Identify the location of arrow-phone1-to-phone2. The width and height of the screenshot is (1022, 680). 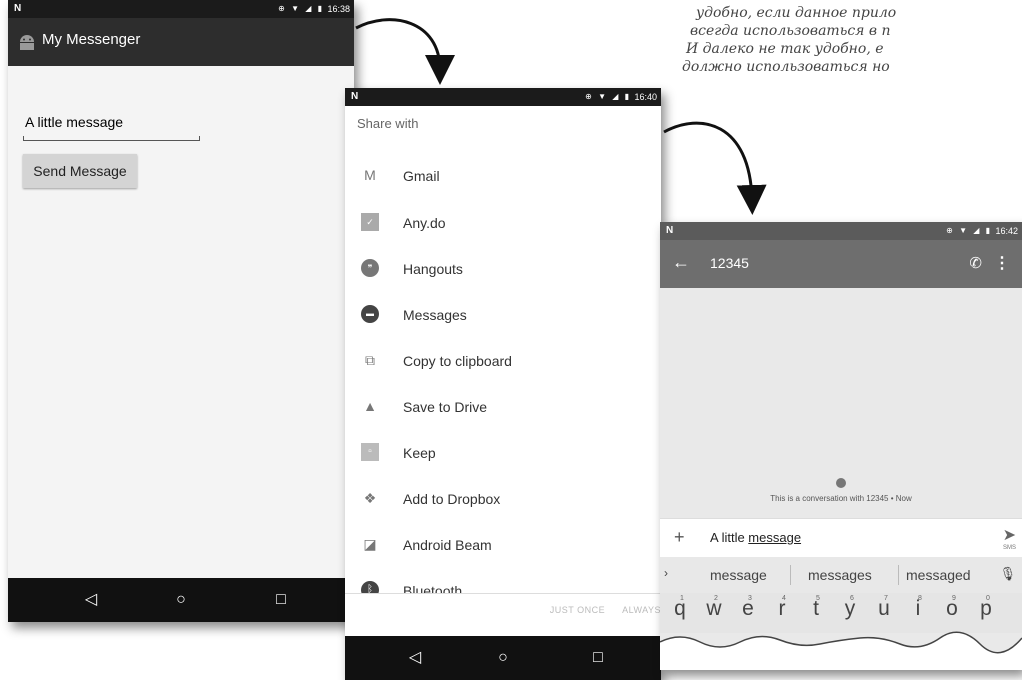
(405, 51).